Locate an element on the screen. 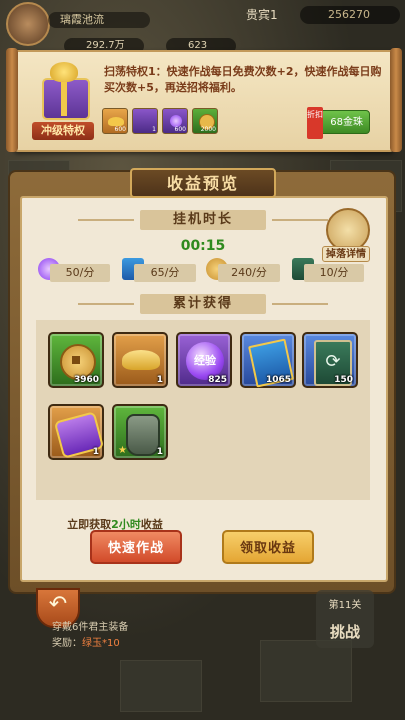 The width and height of the screenshot is (405, 720). stage-level: 第11关 is located at coordinates (345, 605).